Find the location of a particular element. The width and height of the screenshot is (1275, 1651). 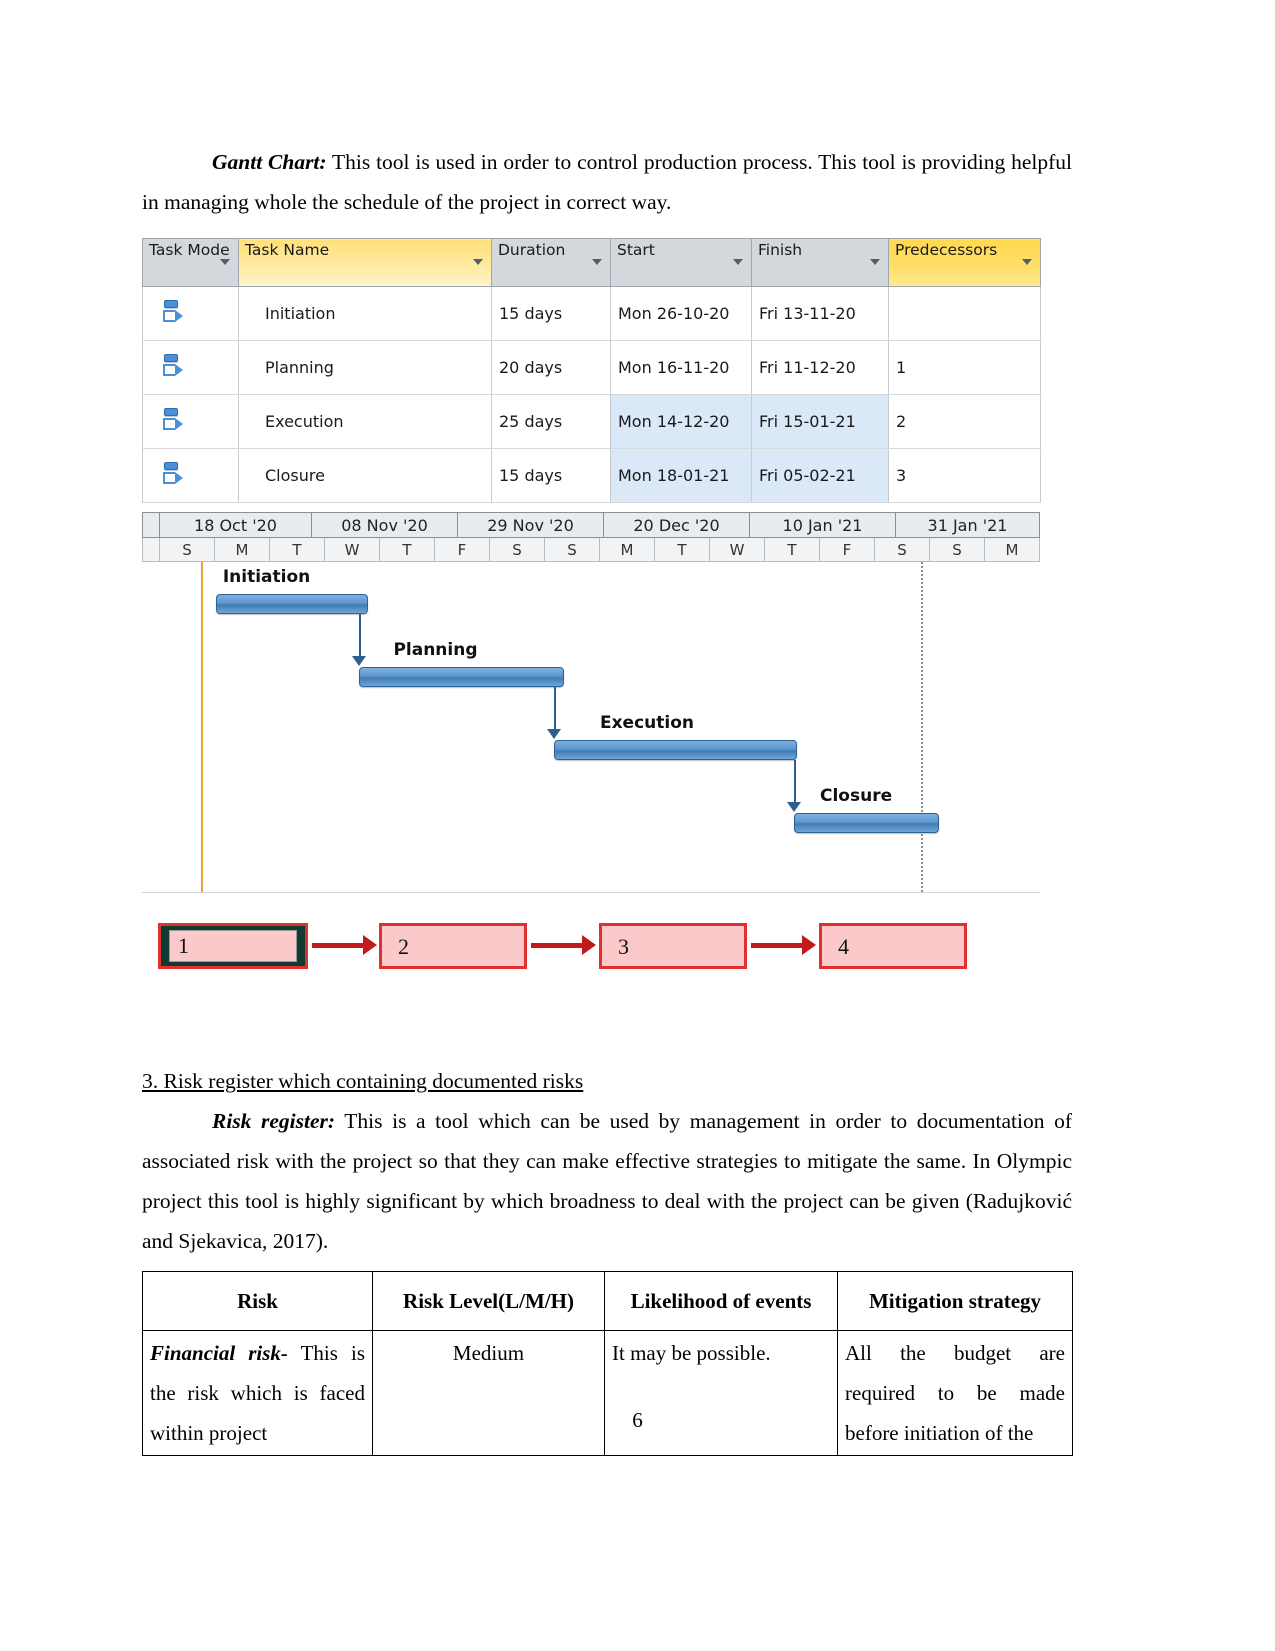

column-header-start: Start is located at coordinates (681, 262).